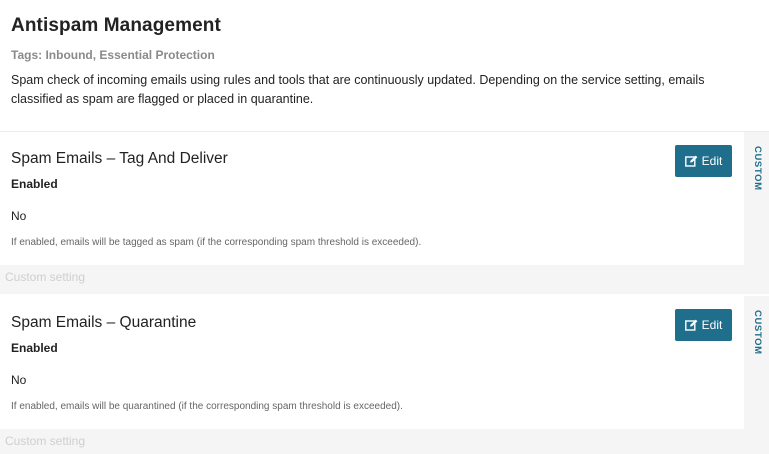  I want to click on page-tags: Tags: Inbound, Essential Protection, so click(113, 55).